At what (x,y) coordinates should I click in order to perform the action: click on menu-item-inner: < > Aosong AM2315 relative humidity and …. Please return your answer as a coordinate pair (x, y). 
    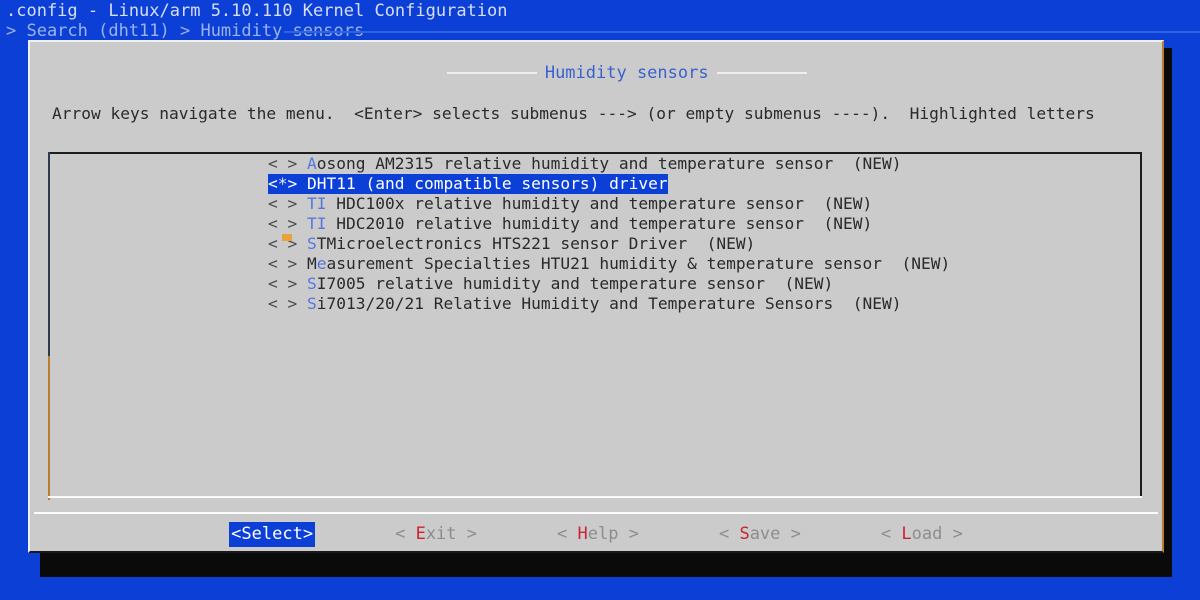
    Looking at the image, I should click on (585, 163).